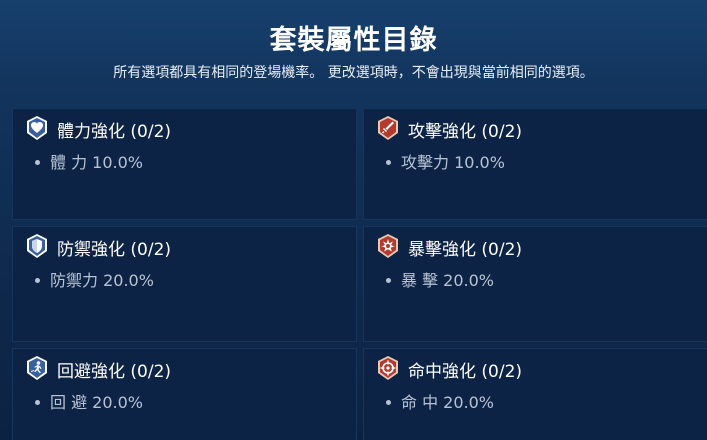 The height and width of the screenshot is (440, 707). I want to click on heart-icon, so click(37, 128).